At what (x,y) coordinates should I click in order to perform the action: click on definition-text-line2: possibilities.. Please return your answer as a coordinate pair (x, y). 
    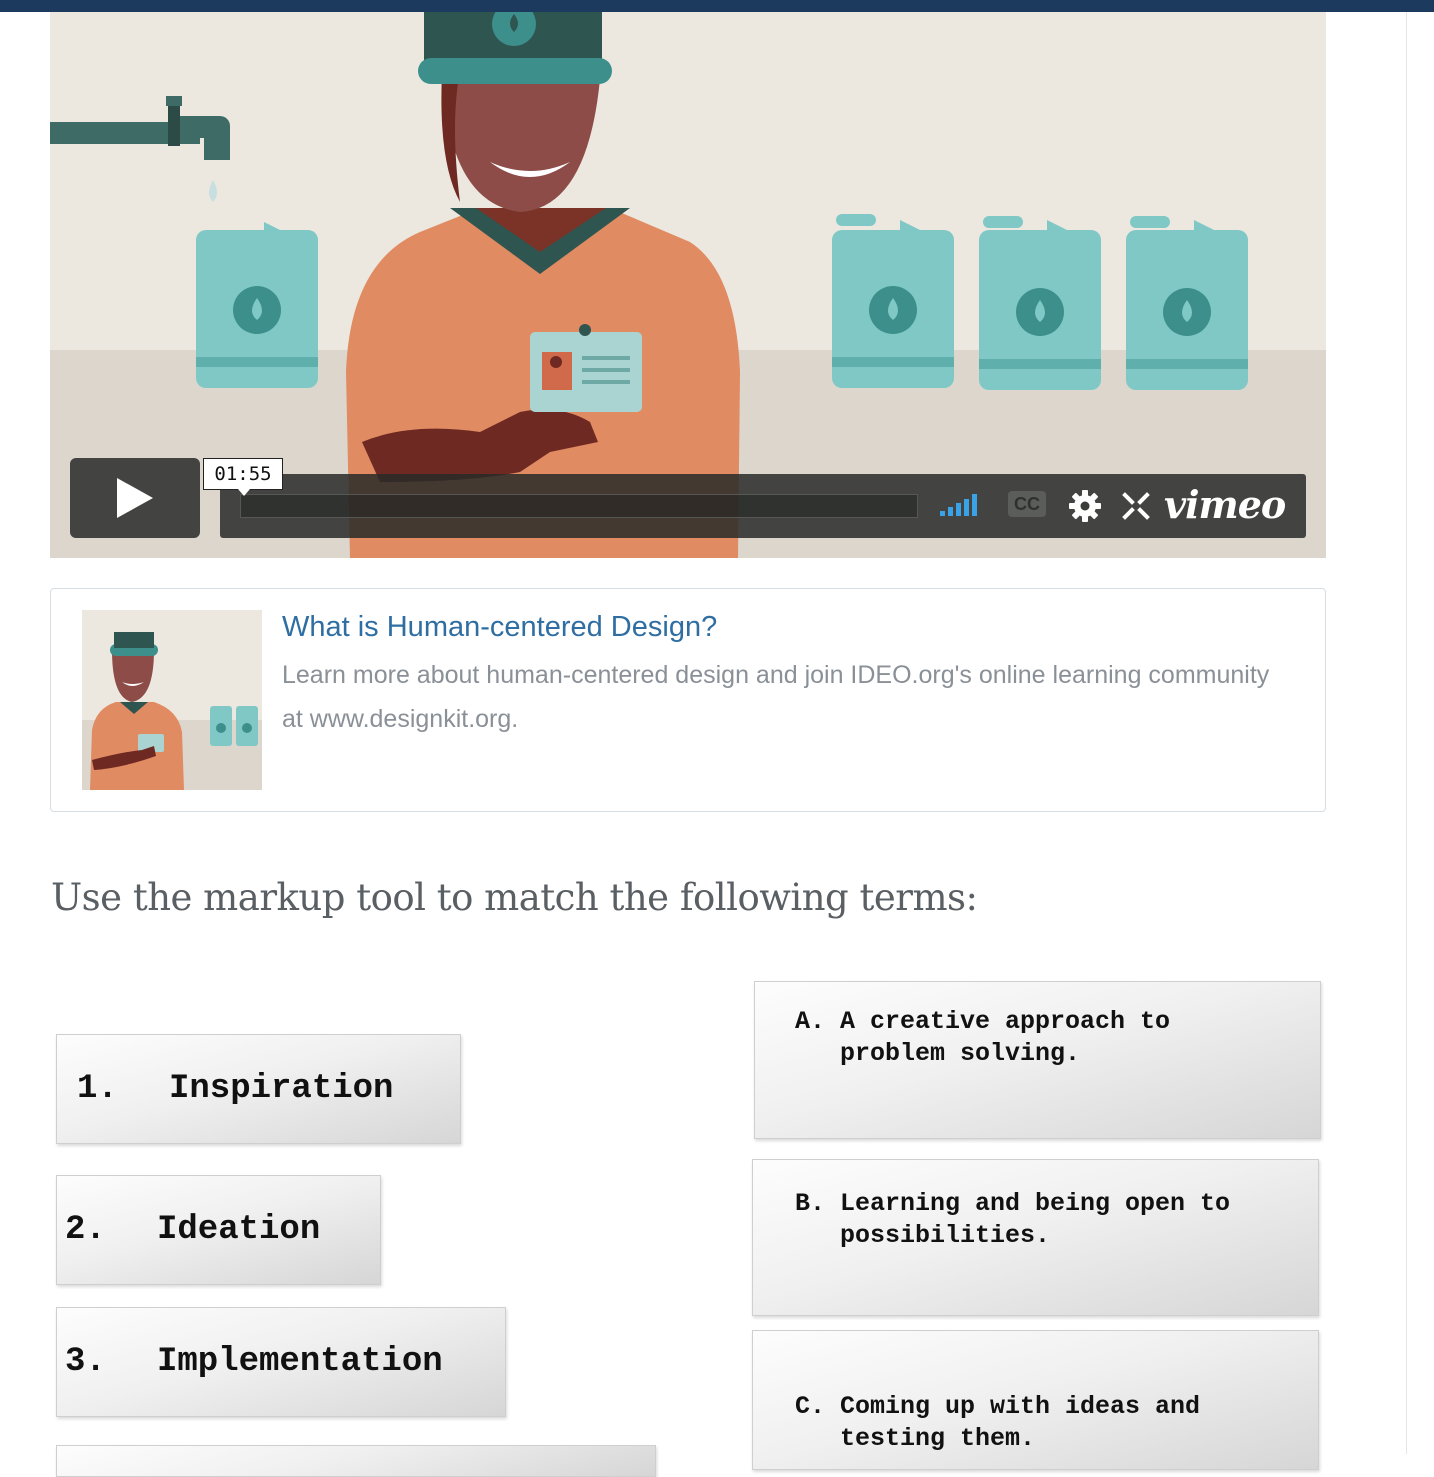
    Looking at the image, I should click on (945, 1235).